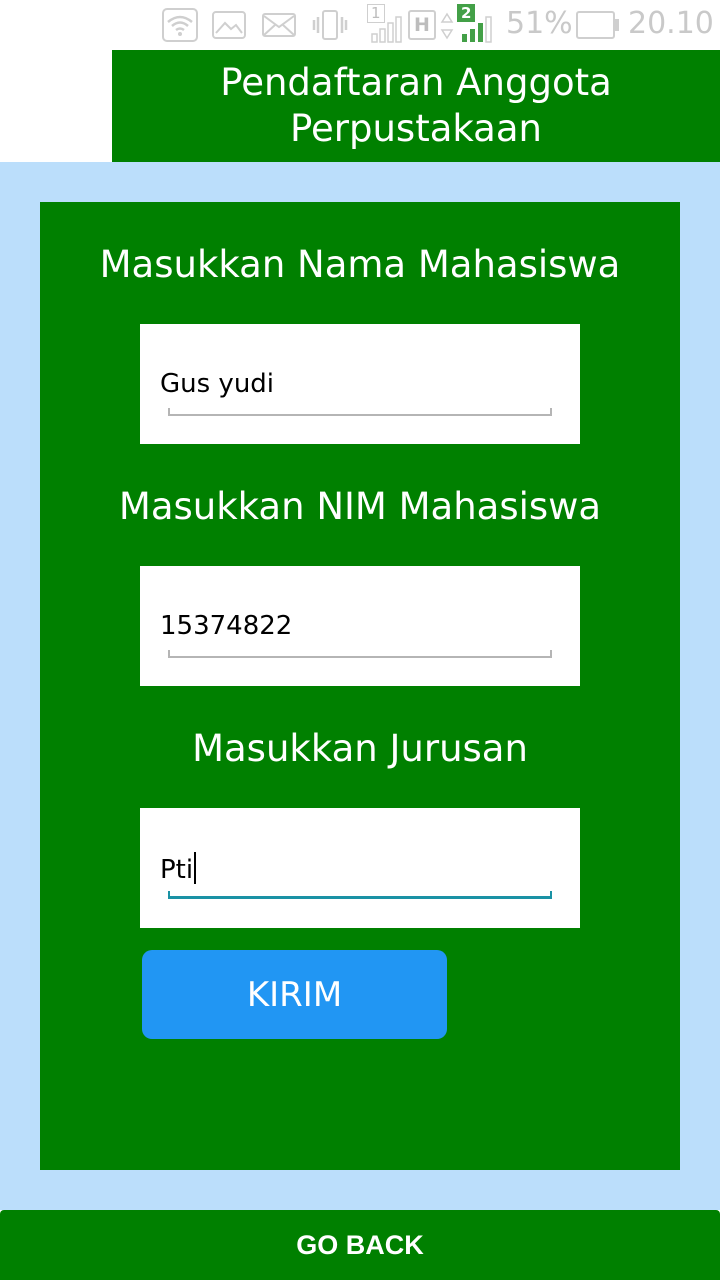  What do you see at coordinates (180, 25) in the screenshot?
I see `wifi-icon` at bounding box center [180, 25].